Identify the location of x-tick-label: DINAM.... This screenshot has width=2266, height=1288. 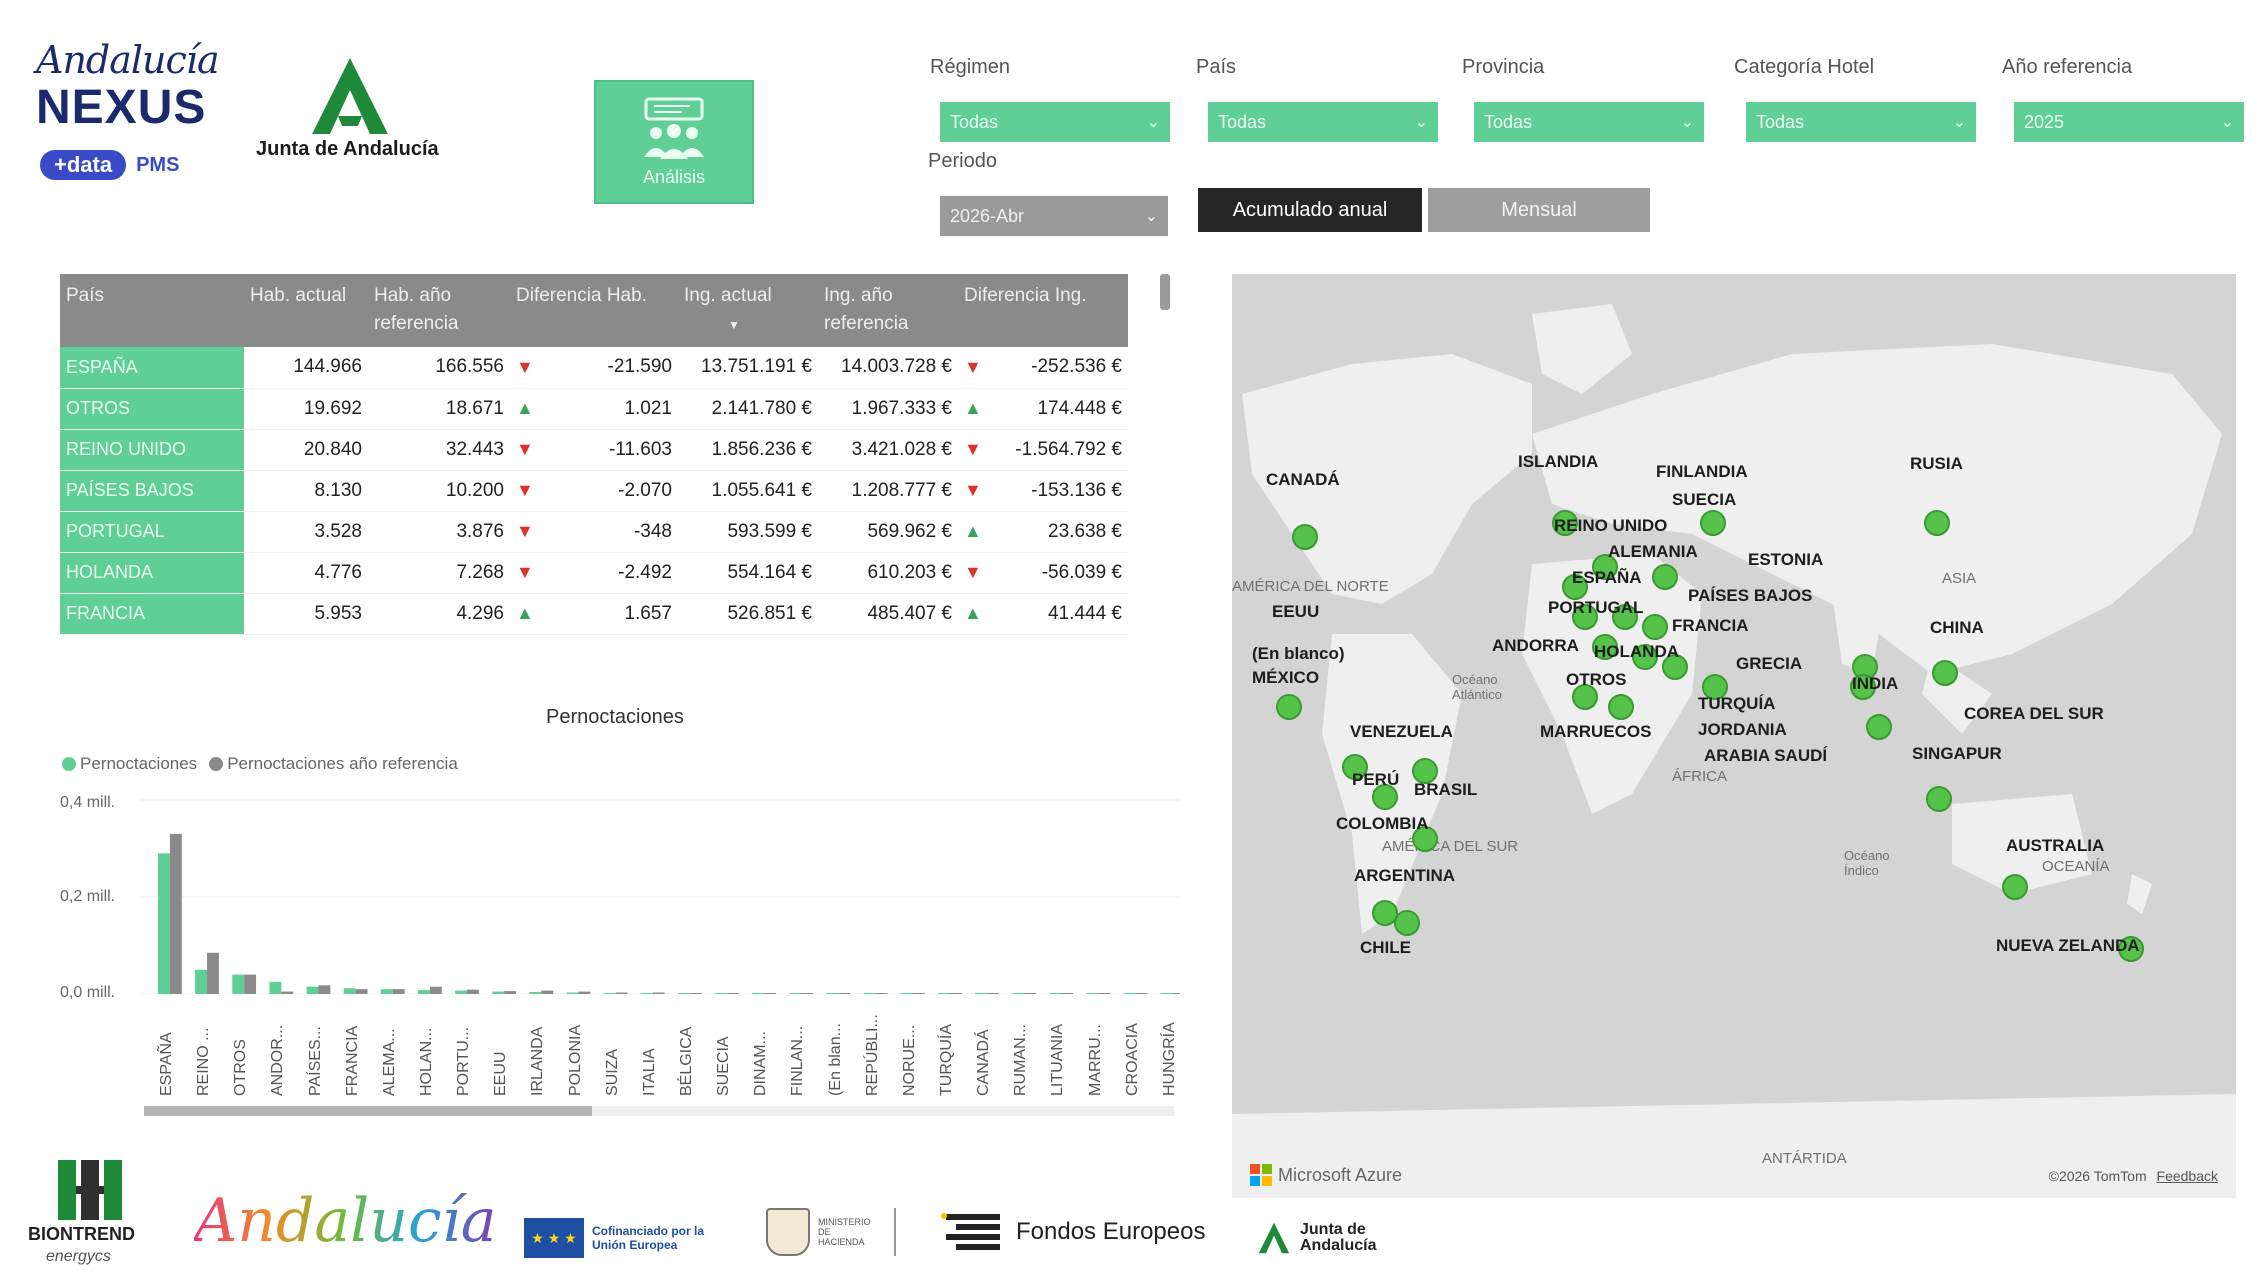
(761, 1063).